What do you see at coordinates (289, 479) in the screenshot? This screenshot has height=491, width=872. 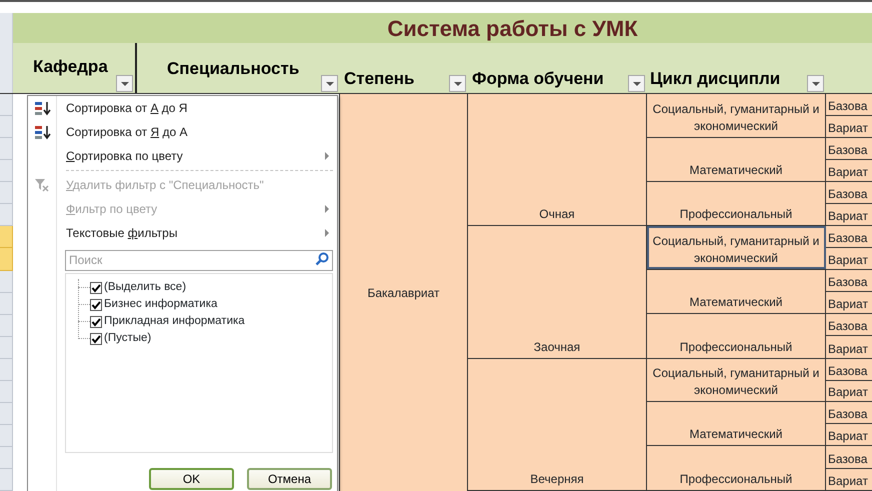 I see `cancel-button: Отмена` at bounding box center [289, 479].